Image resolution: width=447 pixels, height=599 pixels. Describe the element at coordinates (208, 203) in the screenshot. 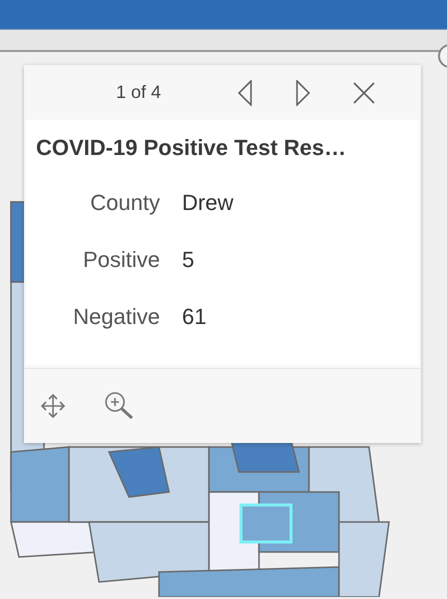

I see `field-value: Drew` at that location.